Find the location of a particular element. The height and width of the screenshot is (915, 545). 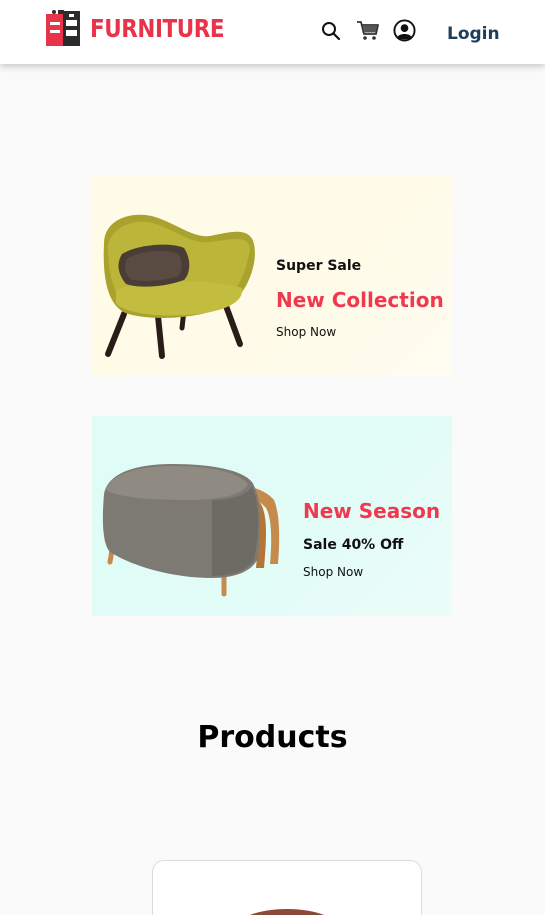

products-heading: Products is located at coordinates (272, 737).